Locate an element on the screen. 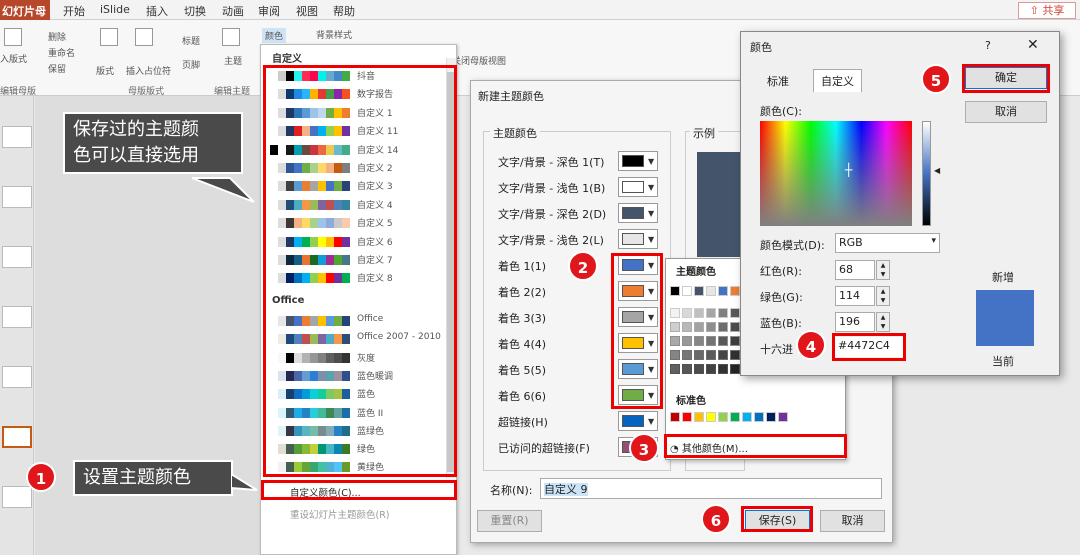  save-button: 保存(S) is located at coordinates (777, 521).